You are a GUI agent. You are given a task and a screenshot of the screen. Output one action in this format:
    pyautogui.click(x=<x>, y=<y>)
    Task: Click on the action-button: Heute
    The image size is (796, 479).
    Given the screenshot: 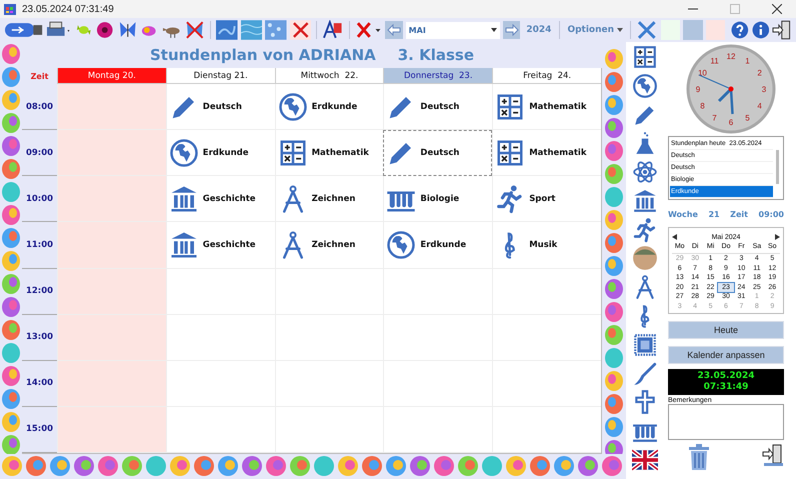 What is the action you would take?
    pyautogui.click(x=726, y=330)
    